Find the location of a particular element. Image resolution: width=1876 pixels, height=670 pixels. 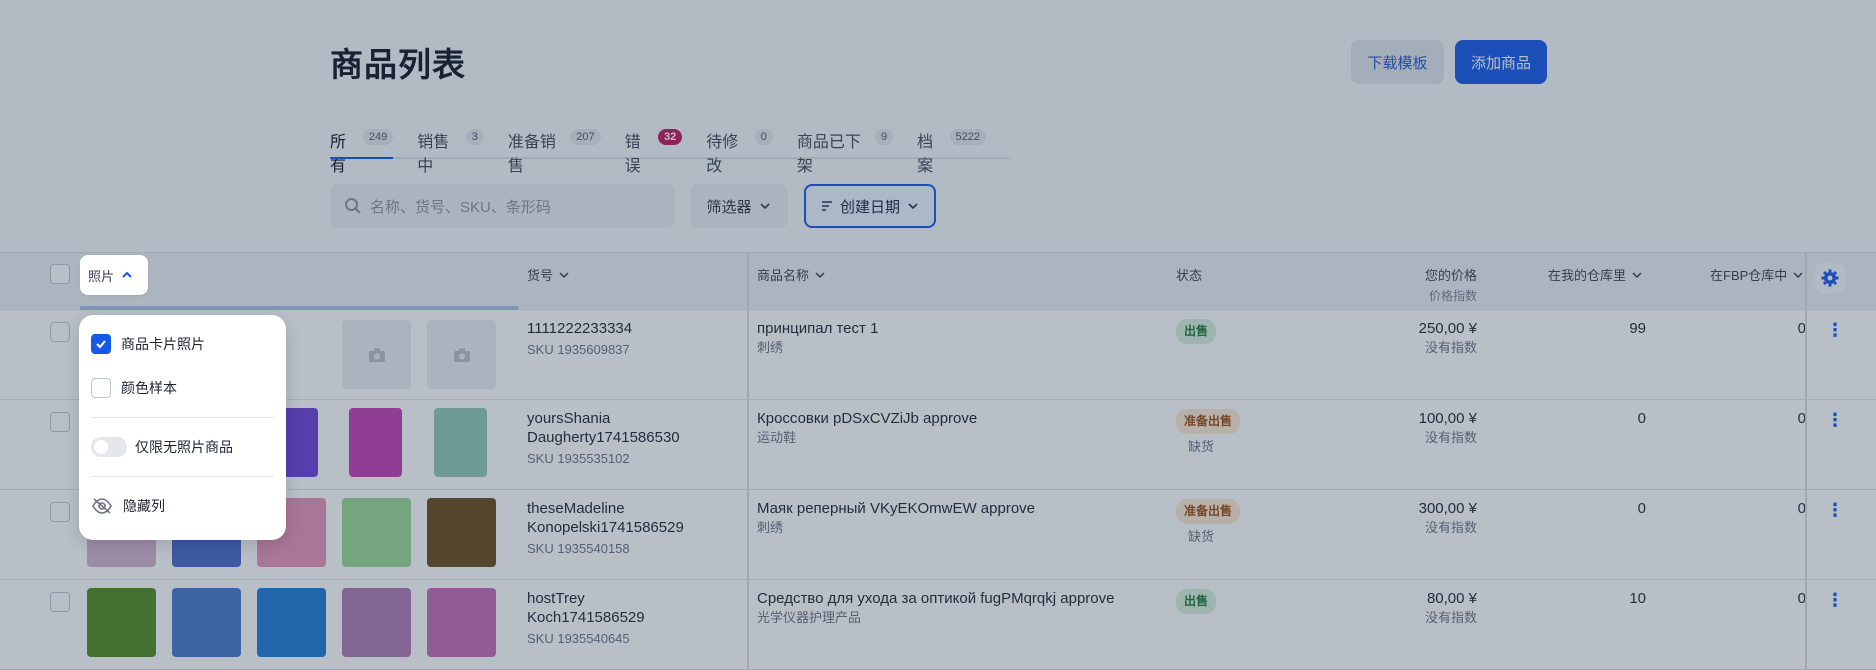

option-card-photo: 商品卡片照片 is located at coordinates (182, 344).